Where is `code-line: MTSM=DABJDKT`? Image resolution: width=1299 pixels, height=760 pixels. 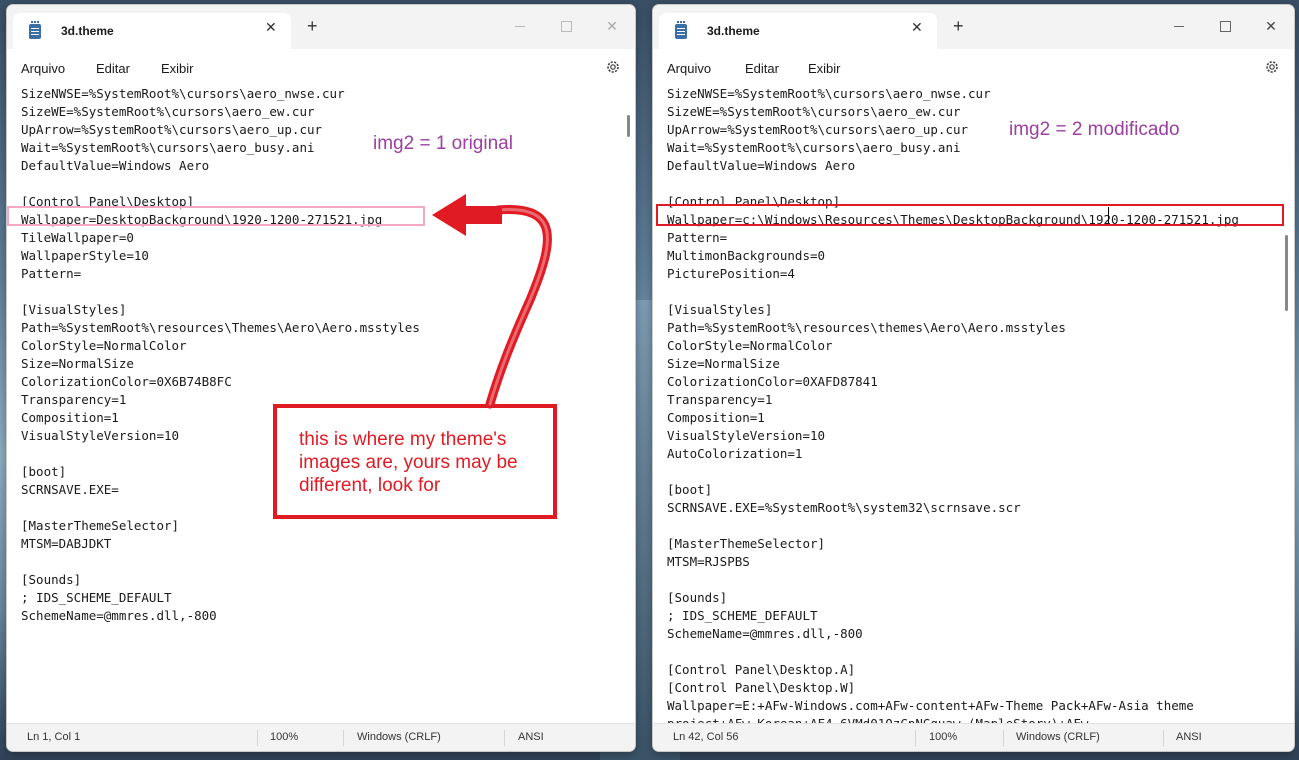
code-line: MTSM=DABJDKT is located at coordinates (66, 543).